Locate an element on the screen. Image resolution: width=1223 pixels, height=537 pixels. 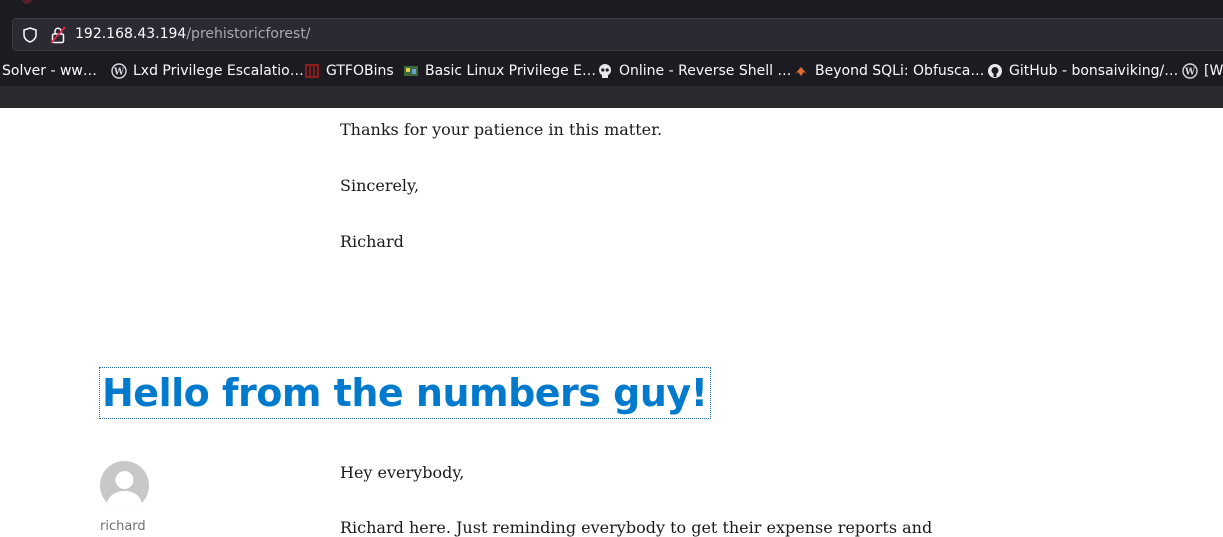
avatar-person-icon is located at coordinates (124, 490).